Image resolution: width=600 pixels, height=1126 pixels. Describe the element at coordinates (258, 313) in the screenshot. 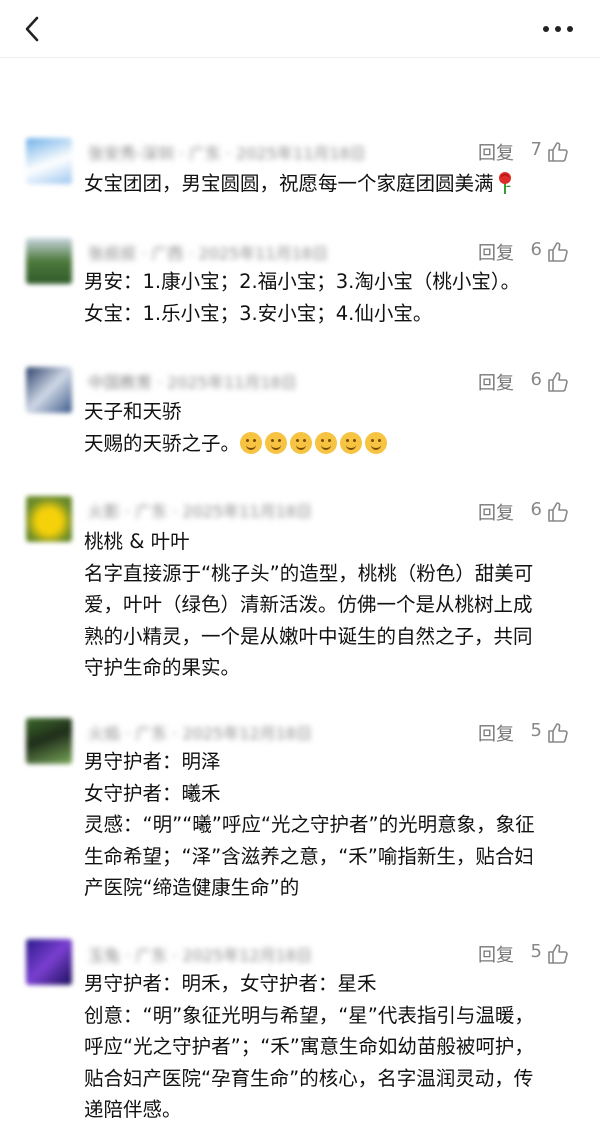

I see `comment-text: 女宝：1.乐小宝；3.安小宝；4.仙小宝。` at that location.